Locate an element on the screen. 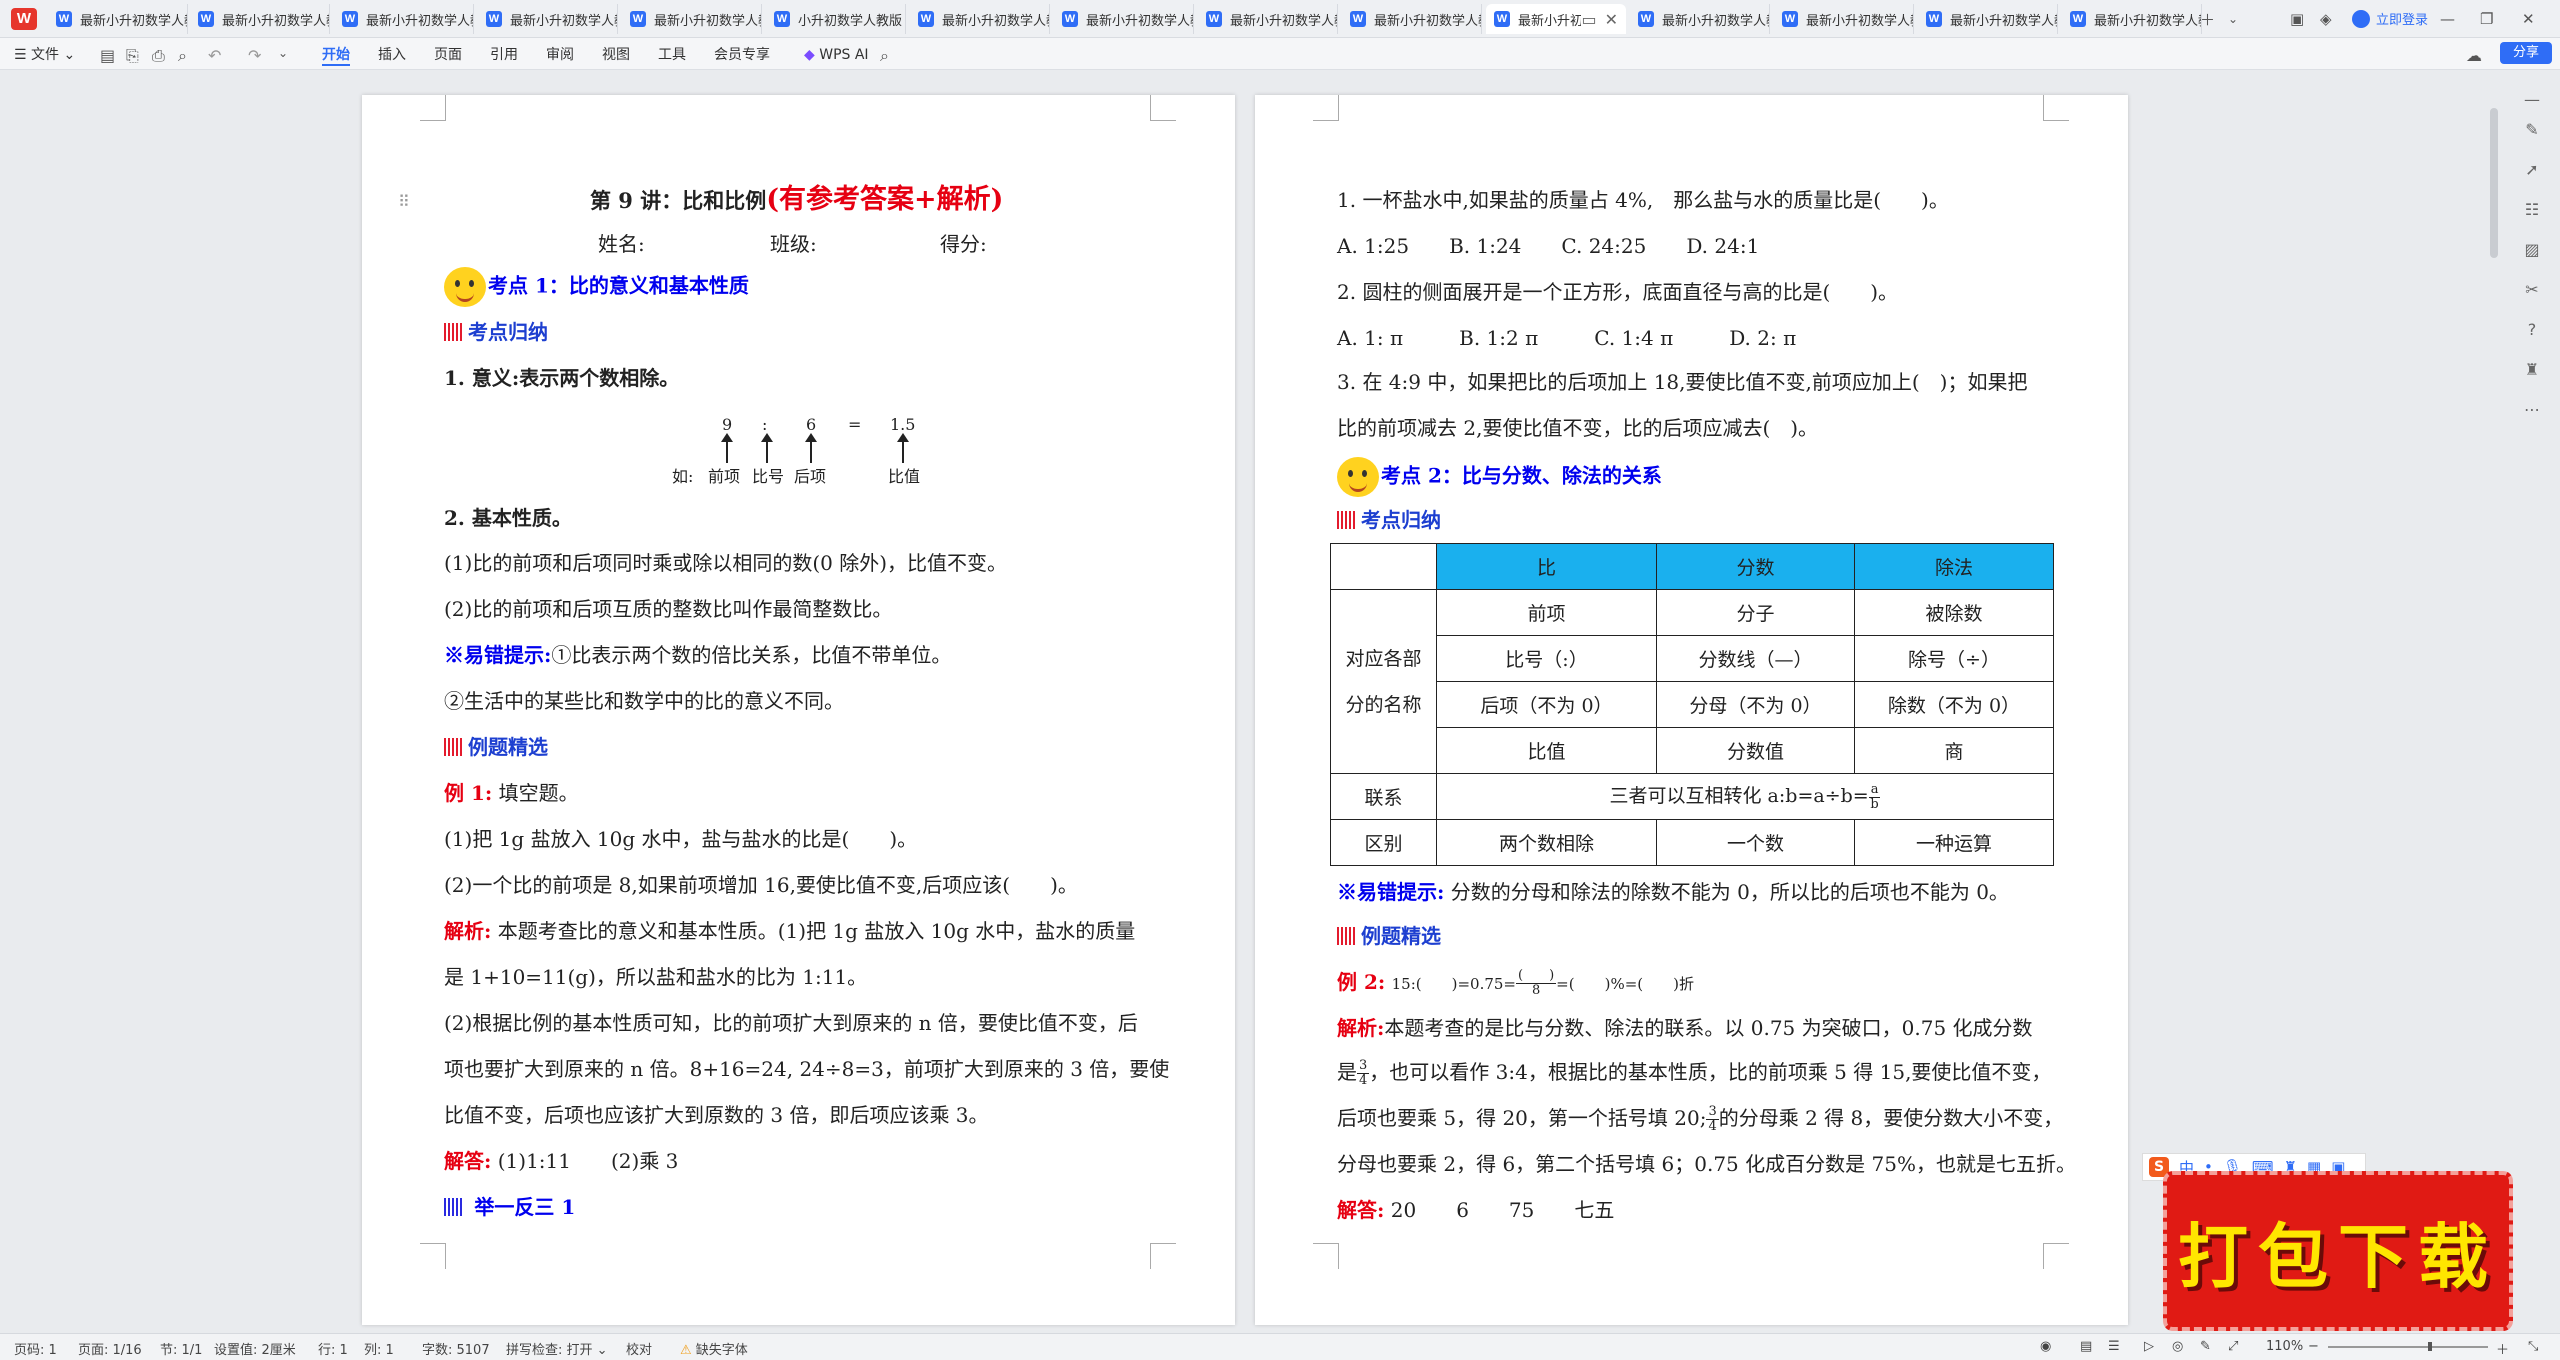  ribbon-tab: 工具 is located at coordinates (672, 55).